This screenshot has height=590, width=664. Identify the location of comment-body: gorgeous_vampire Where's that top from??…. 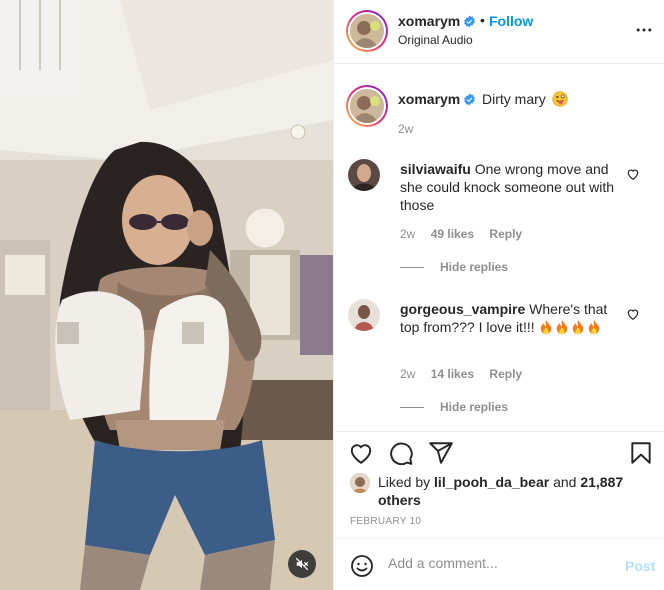
(508, 318).